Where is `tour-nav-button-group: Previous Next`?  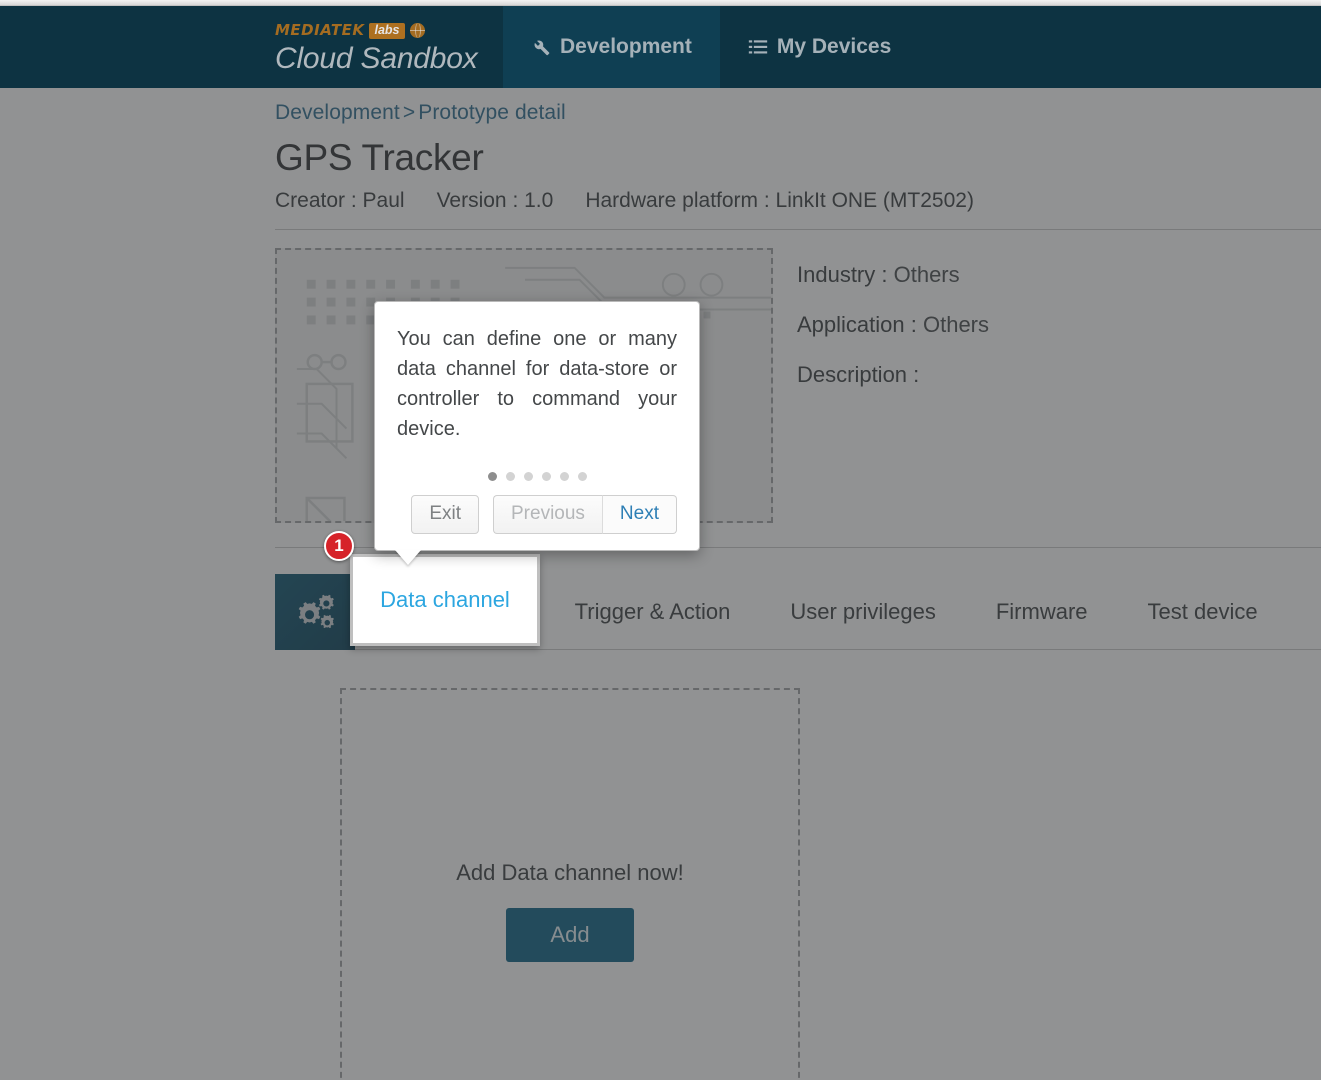 tour-nav-button-group: Previous Next is located at coordinates (585, 514).